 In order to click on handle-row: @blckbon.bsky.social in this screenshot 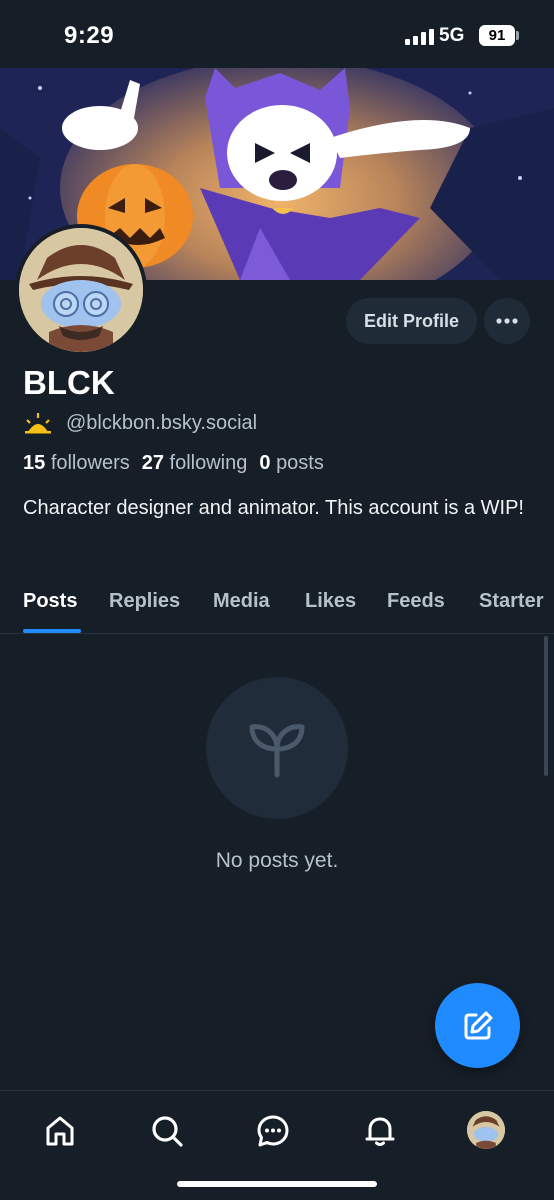, I will do `click(140, 423)`.